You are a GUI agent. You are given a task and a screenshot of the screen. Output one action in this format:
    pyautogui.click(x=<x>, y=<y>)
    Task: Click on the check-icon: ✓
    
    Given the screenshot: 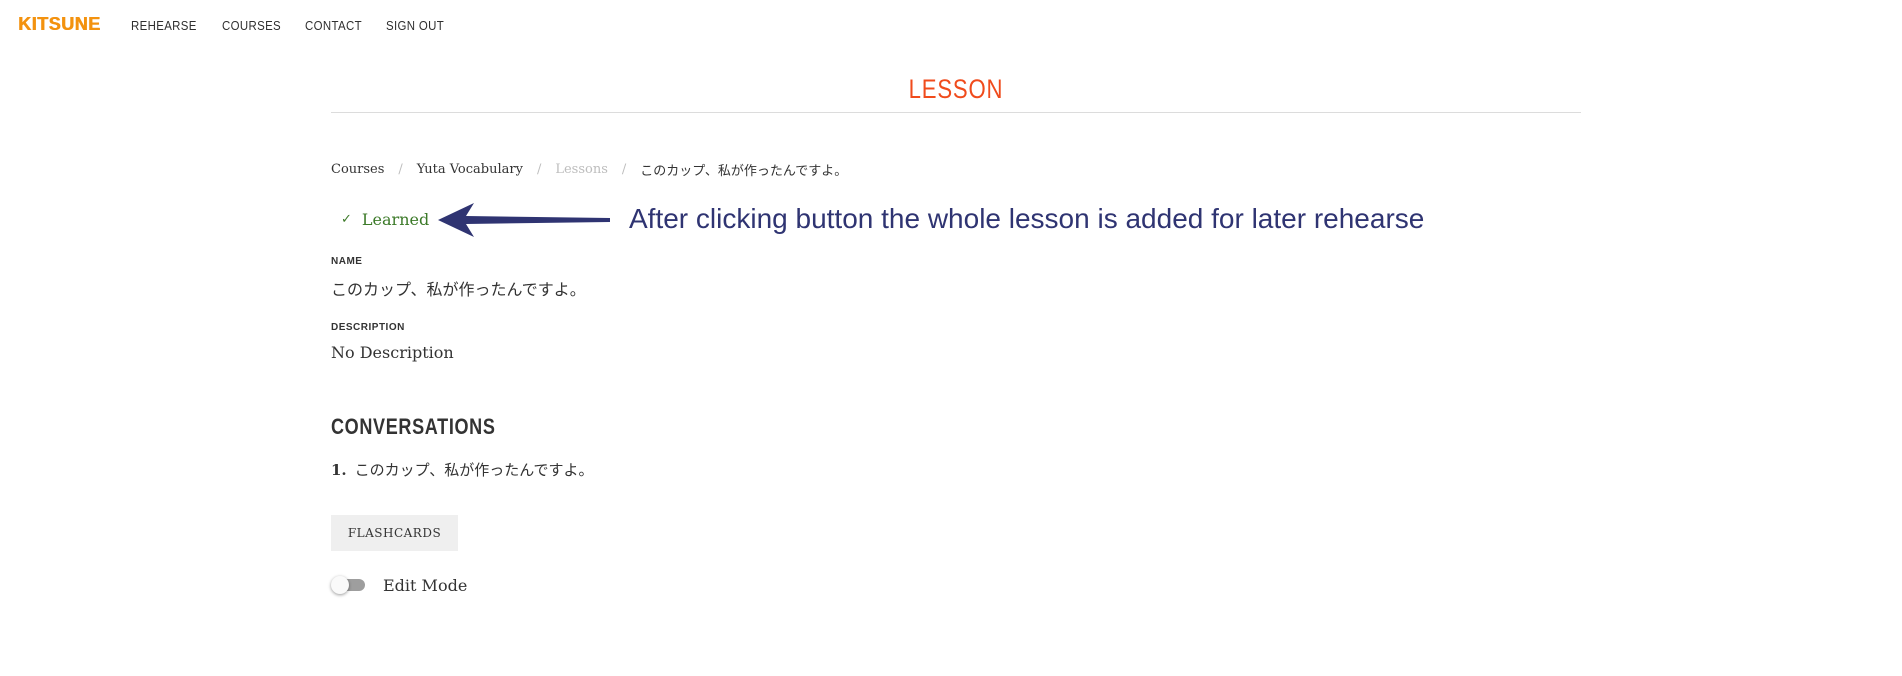 What is the action you would take?
    pyautogui.click(x=346, y=219)
    